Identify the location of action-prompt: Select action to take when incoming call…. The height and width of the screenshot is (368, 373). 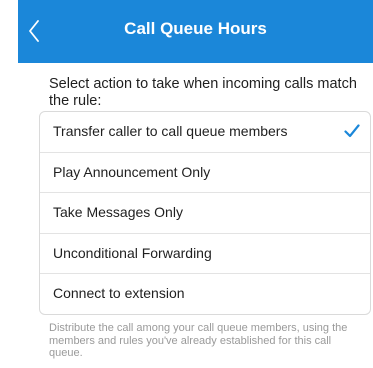
(203, 92).